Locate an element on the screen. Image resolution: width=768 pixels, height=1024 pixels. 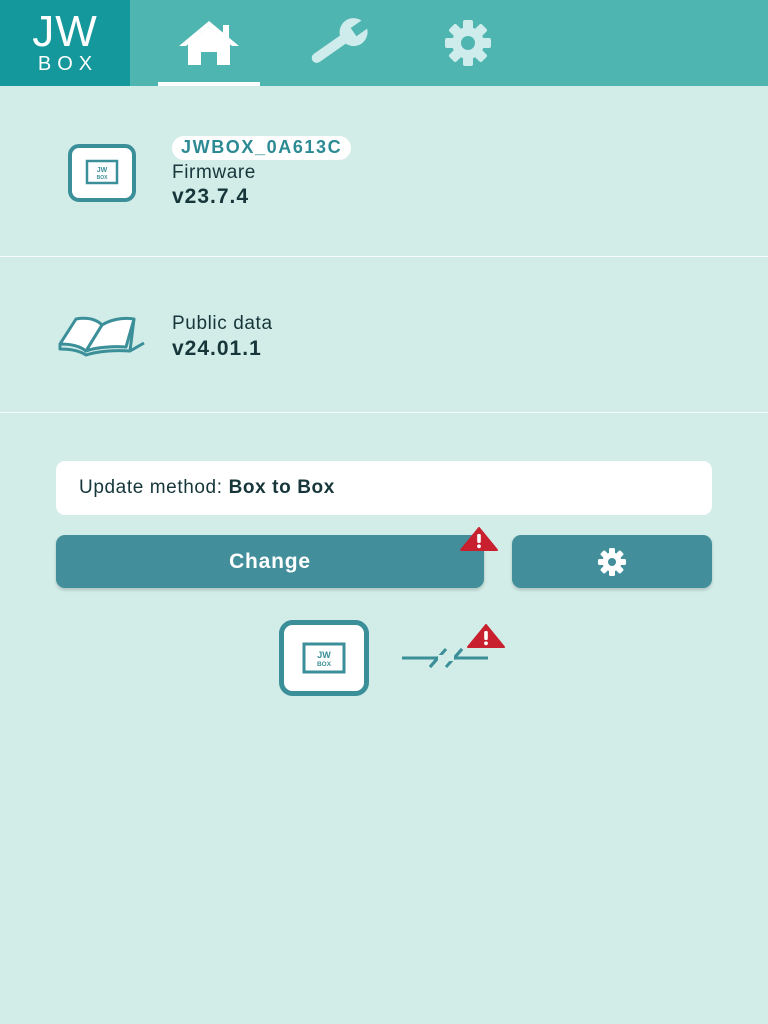
update-method-value: Box to Box is located at coordinates (281, 487).